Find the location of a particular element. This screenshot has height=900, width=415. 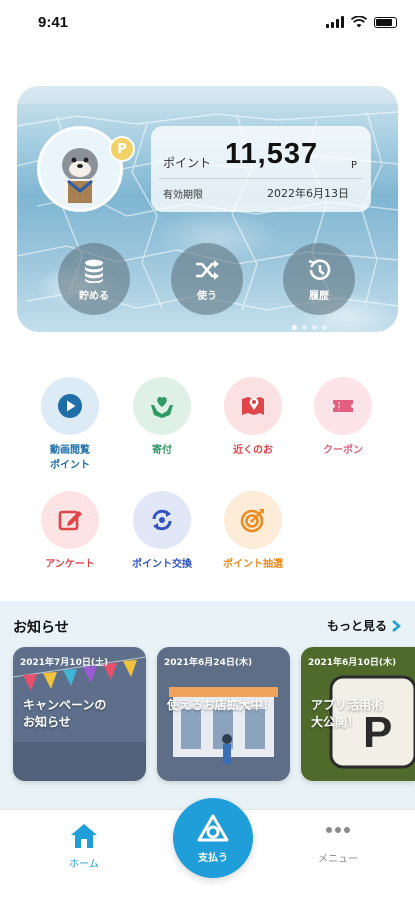

more-dots-icon is located at coordinates (338, 830).